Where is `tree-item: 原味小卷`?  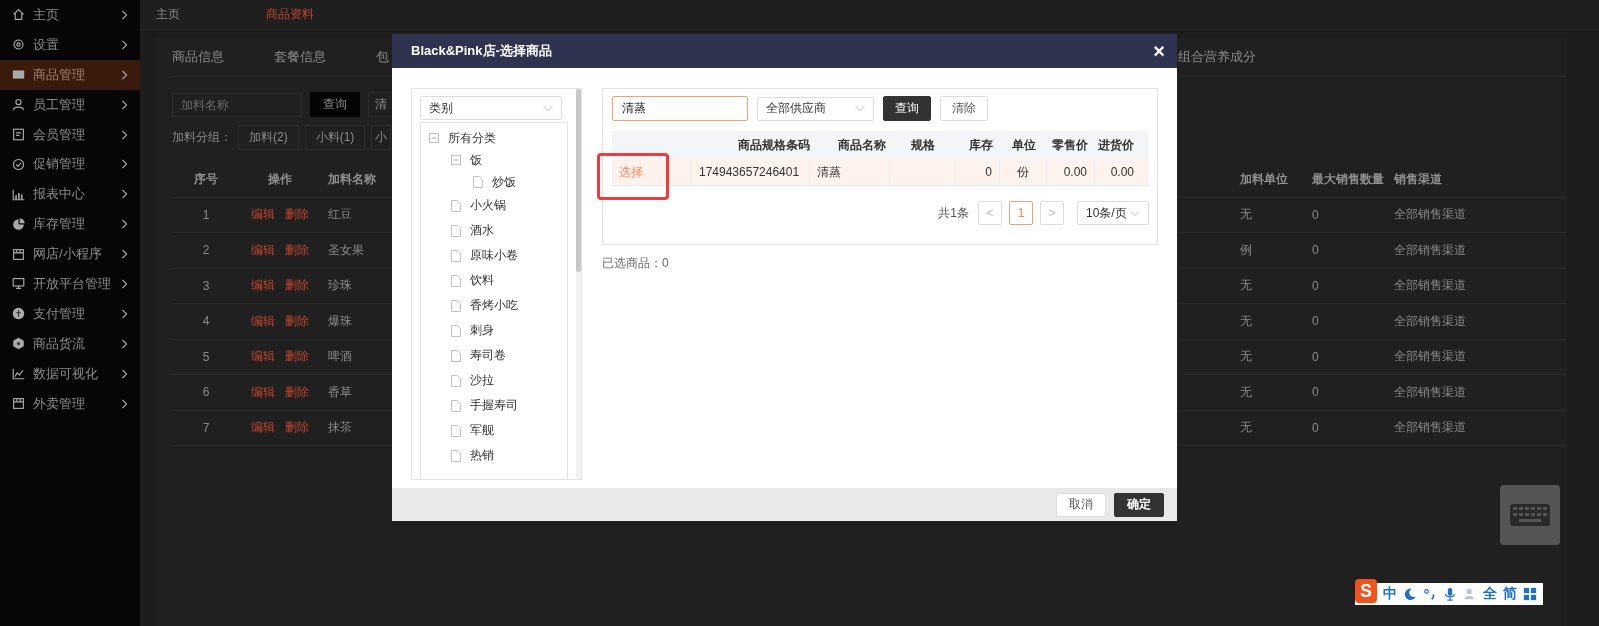 tree-item: 原味小卷 is located at coordinates (494, 255).